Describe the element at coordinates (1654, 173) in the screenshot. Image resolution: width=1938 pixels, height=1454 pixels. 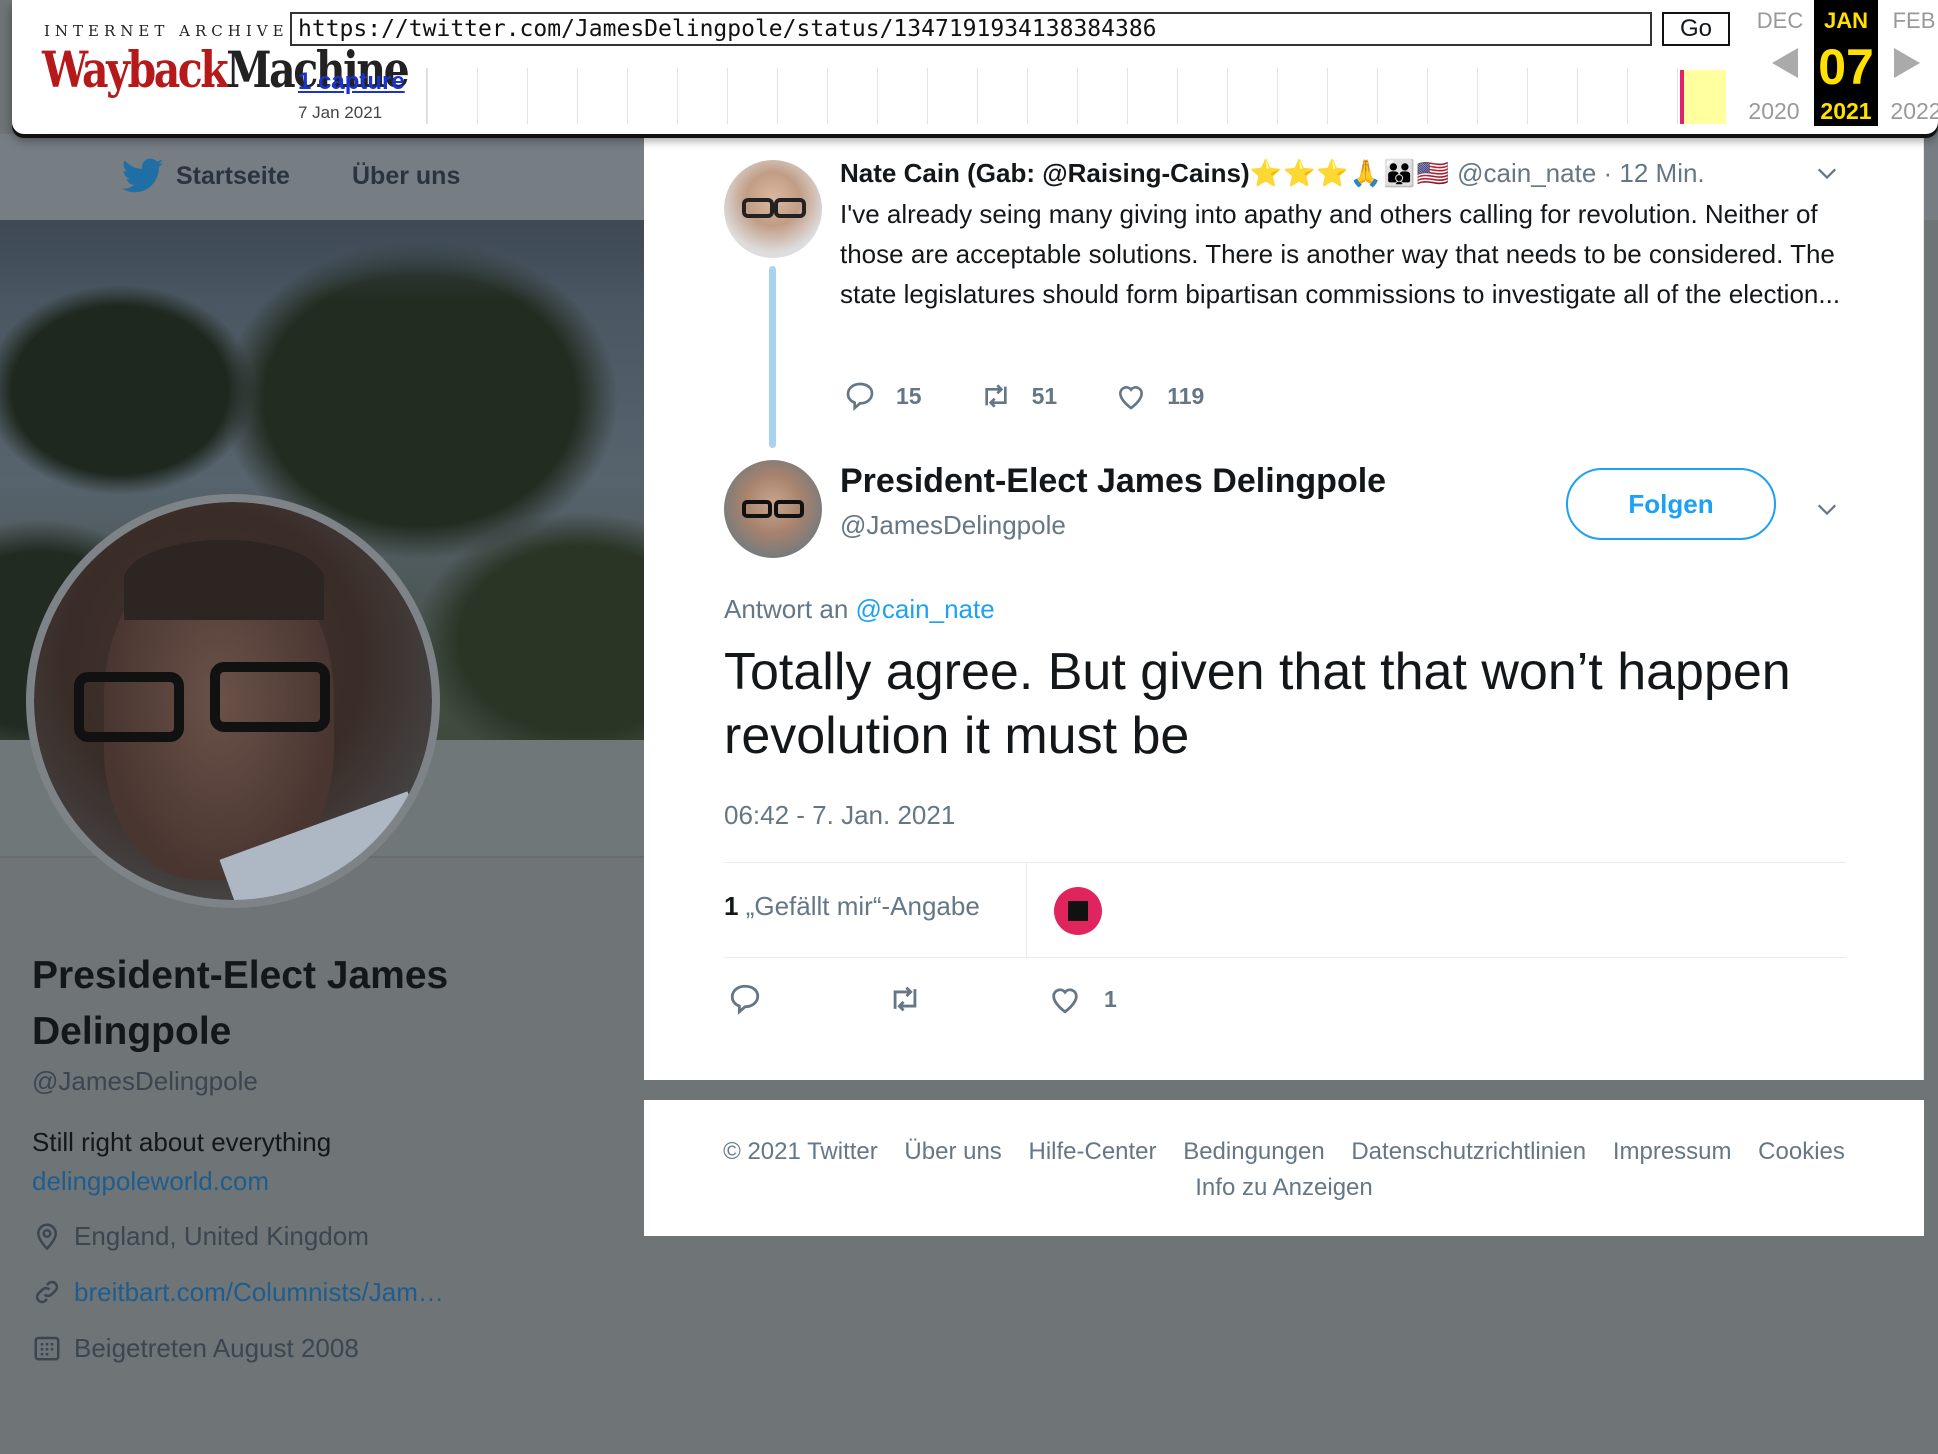
I see `context-tweet-time: · 12 Min.` at that location.